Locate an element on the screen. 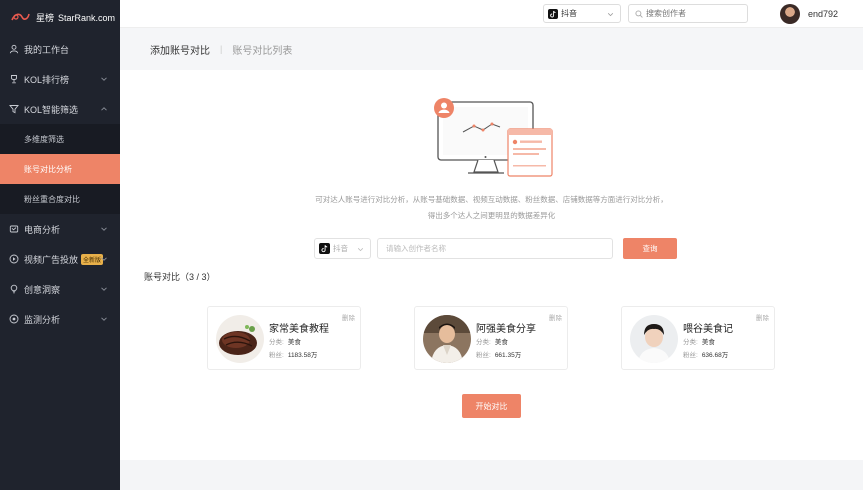 The image size is (863, 490). account-card: 阿强美食分享 分类: 美食 粉丝: 661.35万 删除 is located at coordinates (491, 338).